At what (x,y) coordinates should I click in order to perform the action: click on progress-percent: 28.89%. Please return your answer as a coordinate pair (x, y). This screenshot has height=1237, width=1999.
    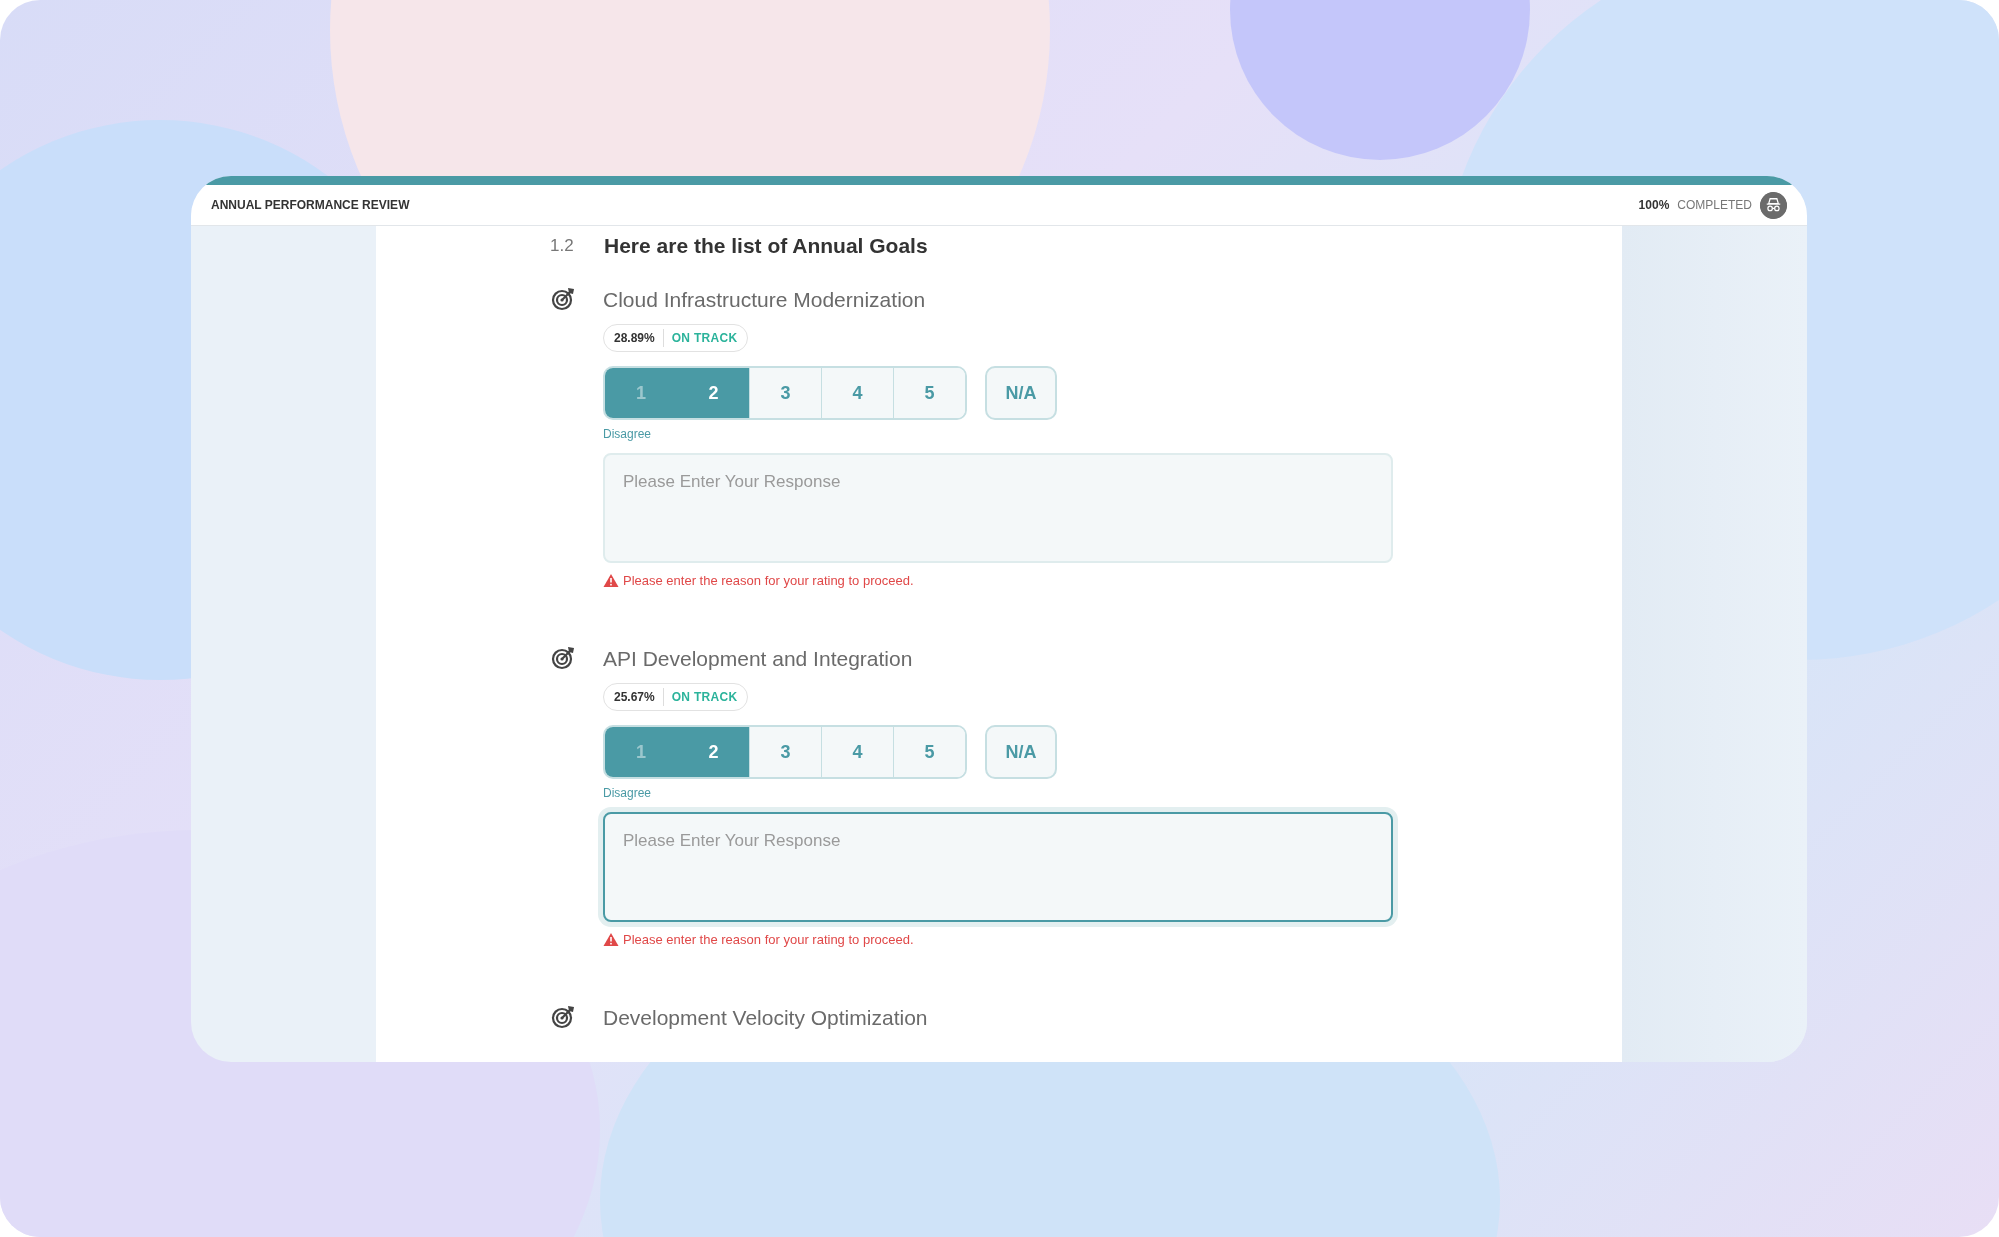
    Looking at the image, I should click on (639, 338).